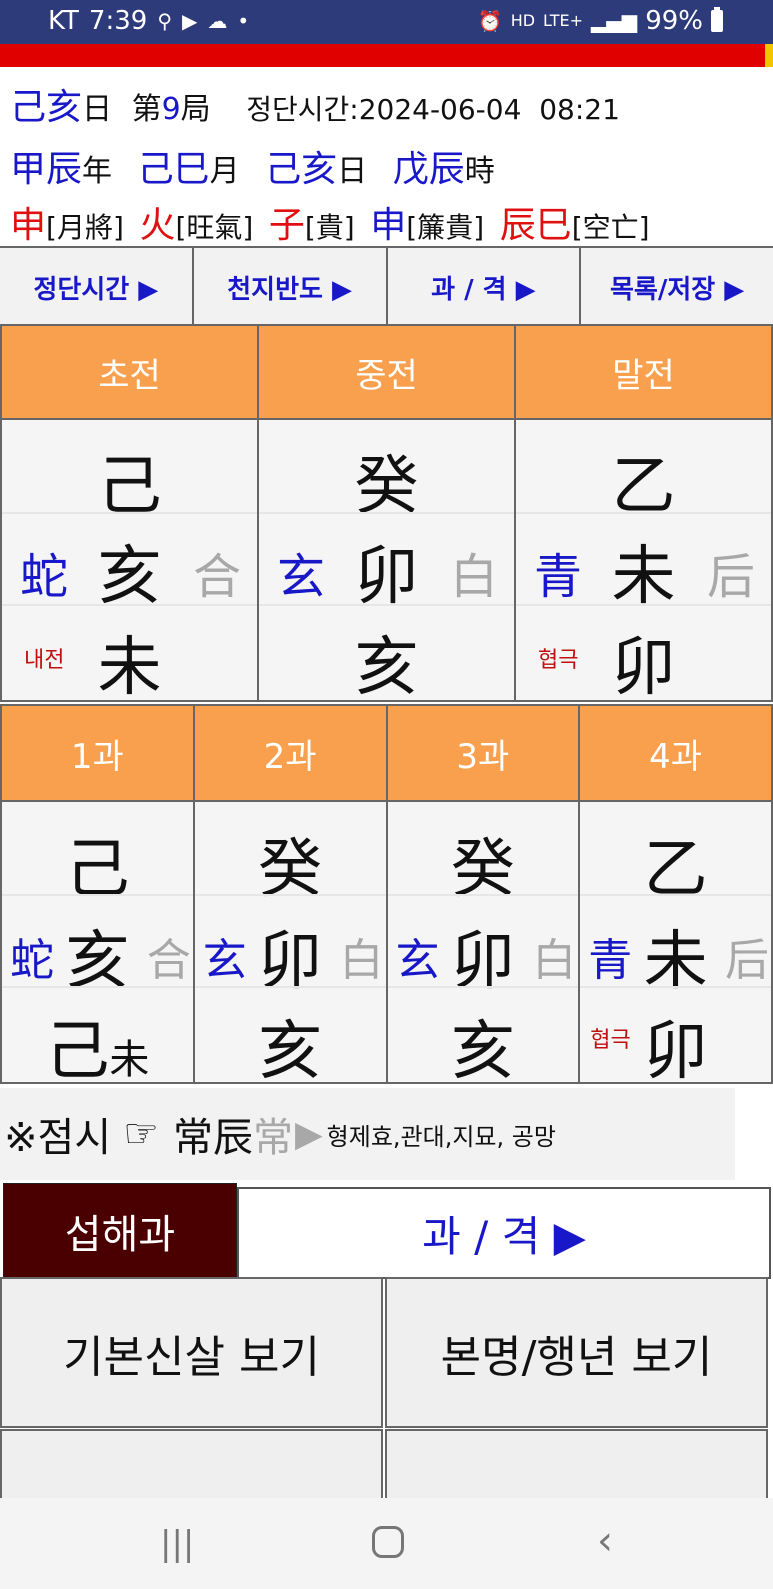 This screenshot has width=773, height=1589. I want to click on gwa-4-cell: 乙 青 未 后 협극 卯, so click(675, 945).